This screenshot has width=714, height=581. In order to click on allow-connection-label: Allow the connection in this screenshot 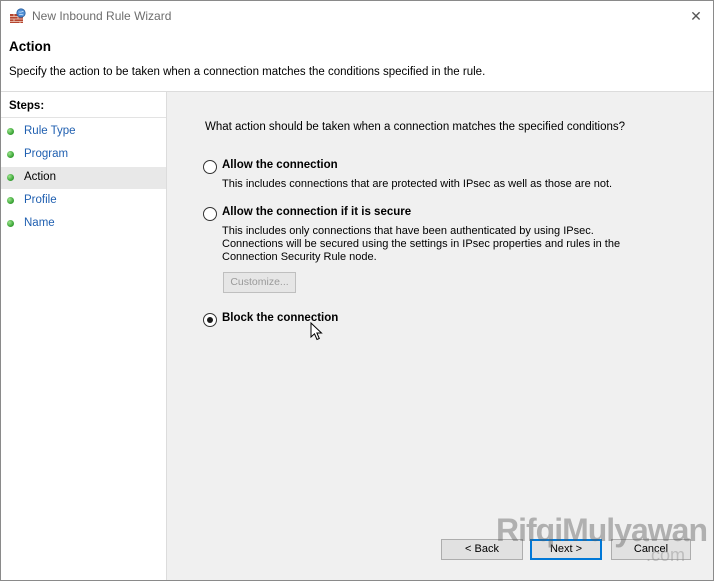, I will do `click(280, 165)`.